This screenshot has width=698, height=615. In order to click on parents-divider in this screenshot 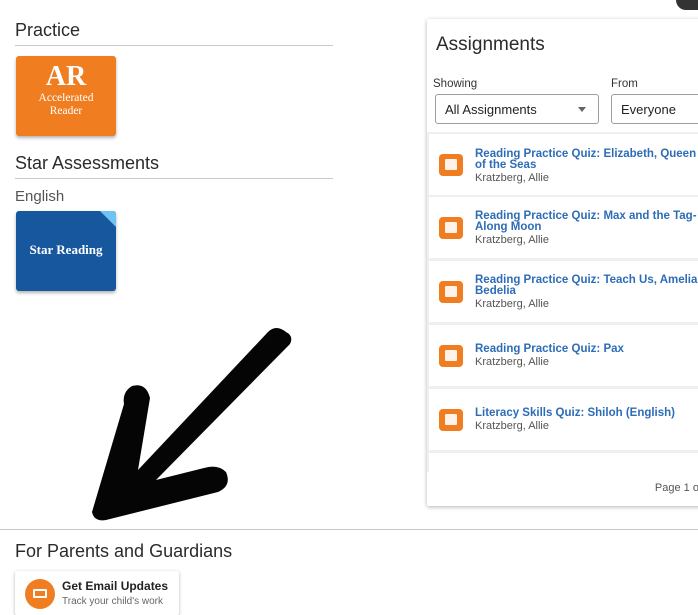, I will do `click(349, 529)`.